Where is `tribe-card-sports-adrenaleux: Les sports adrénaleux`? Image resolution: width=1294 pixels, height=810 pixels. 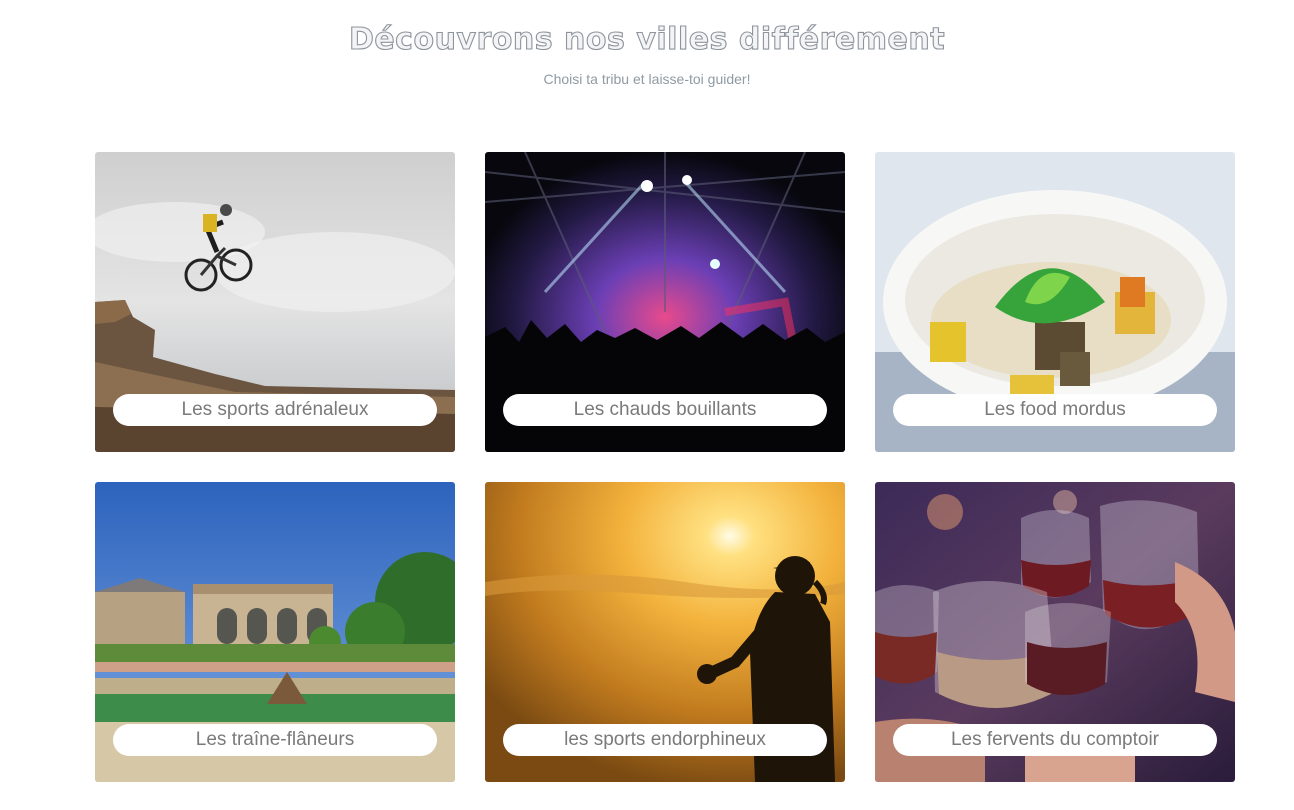 tribe-card-sports-adrenaleux: Les sports adrénaleux is located at coordinates (275, 302).